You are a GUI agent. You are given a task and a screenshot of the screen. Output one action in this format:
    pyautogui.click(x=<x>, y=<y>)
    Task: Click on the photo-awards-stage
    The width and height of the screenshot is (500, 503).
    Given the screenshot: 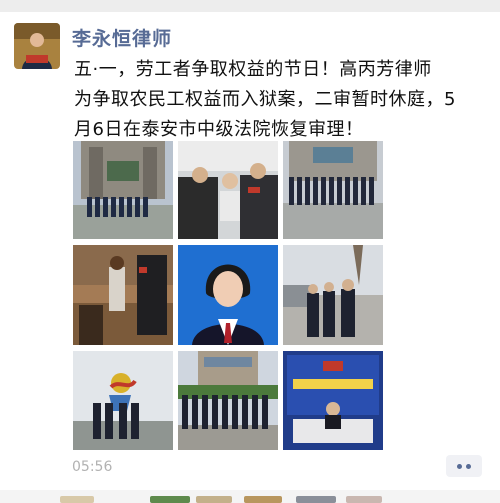 What is the action you would take?
    pyautogui.click(x=333, y=400)
    